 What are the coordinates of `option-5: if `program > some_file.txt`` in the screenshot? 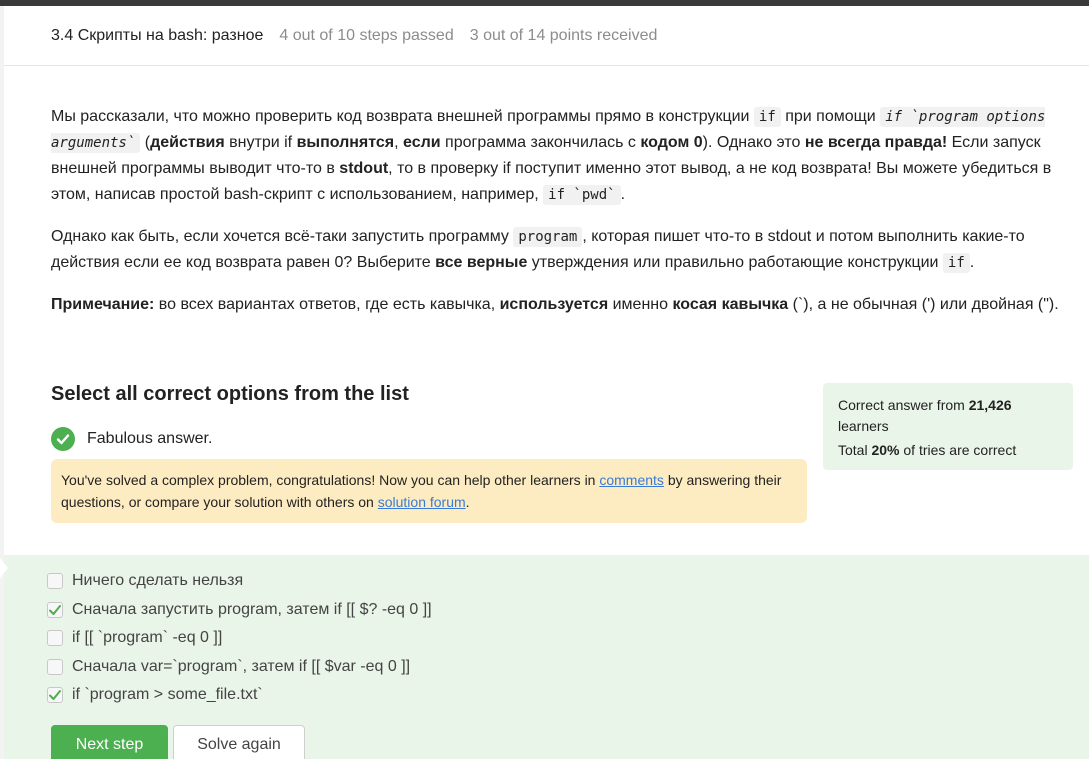 It's located at (155, 695).